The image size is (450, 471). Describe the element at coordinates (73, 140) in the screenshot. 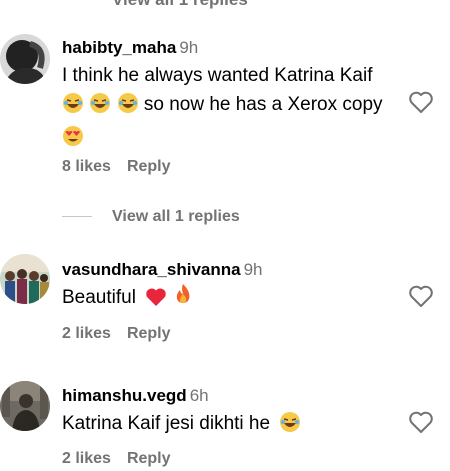

I see `heart-eyes-emoji-icon` at that location.